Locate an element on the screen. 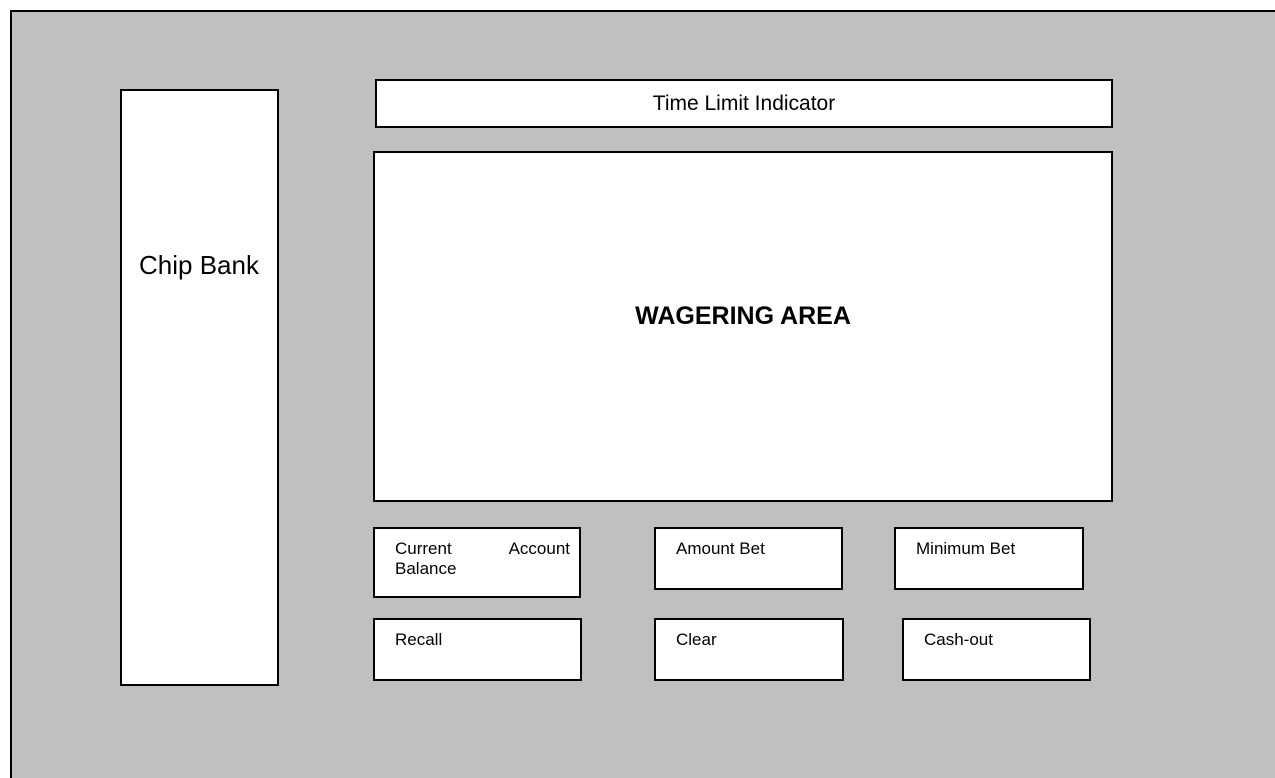  recall-button-label: Recall is located at coordinates (419, 639).